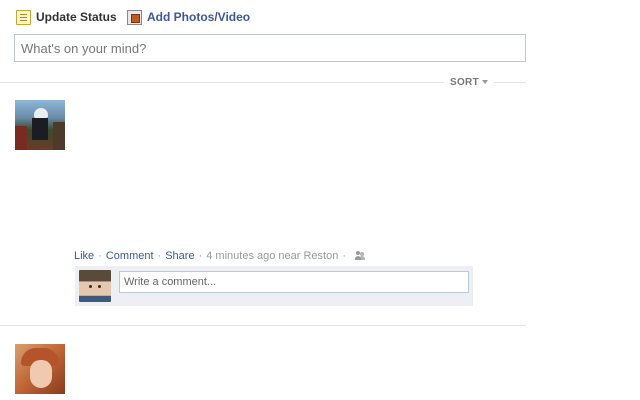 The width and height of the screenshot is (640, 400). I want to click on chevron-down-icon, so click(484, 82).